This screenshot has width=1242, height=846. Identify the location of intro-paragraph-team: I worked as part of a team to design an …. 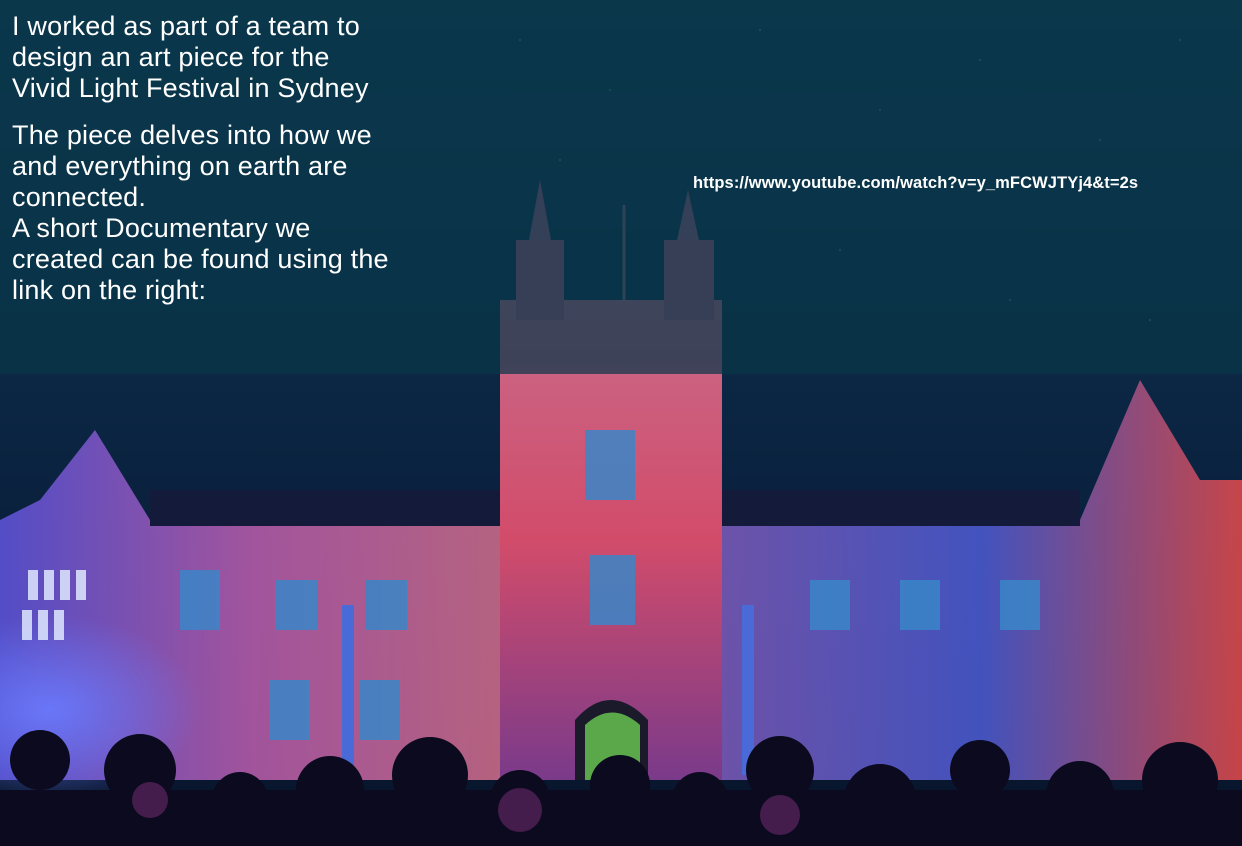
(190, 57).